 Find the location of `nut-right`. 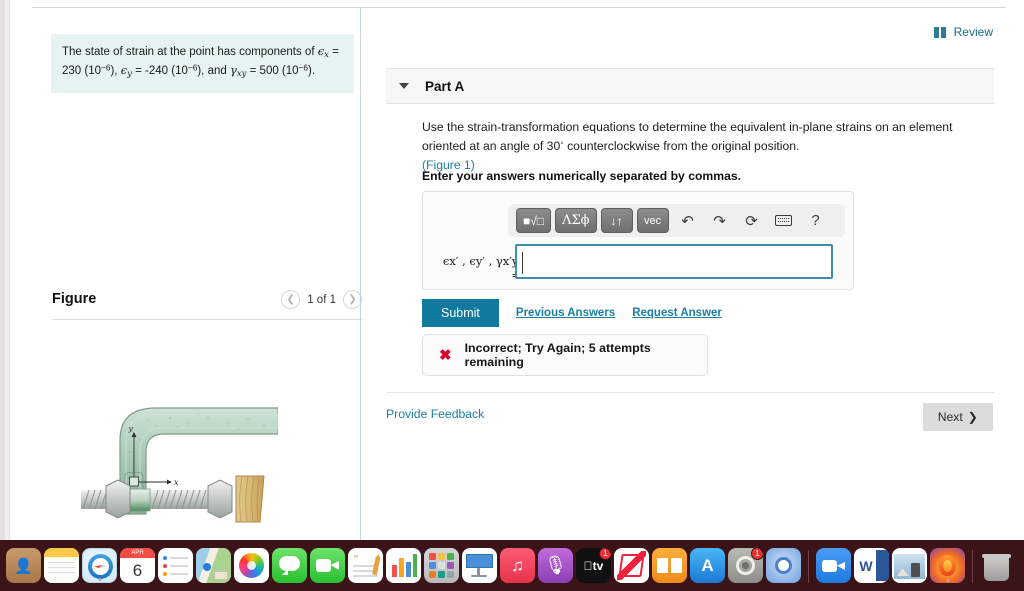

nut-right is located at coordinates (220, 499).